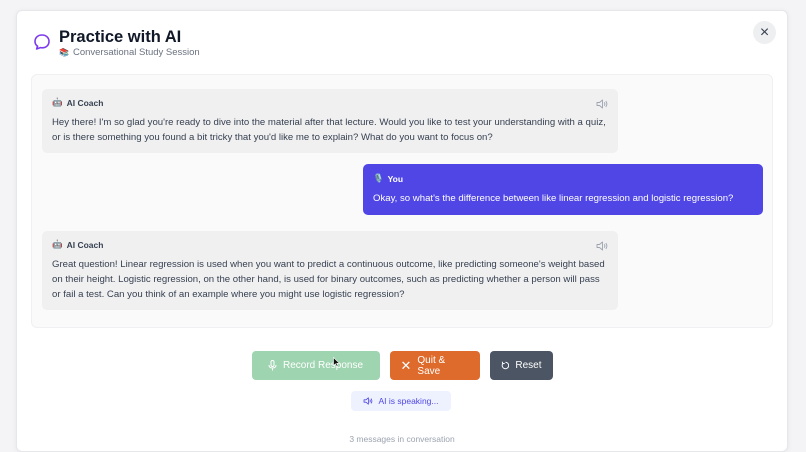 This screenshot has width=806, height=452. What do you see at coordinates (402, 439) in the screenshot?
I see `message-count: 3 messages in conversation` at bounding box center [402, 439].